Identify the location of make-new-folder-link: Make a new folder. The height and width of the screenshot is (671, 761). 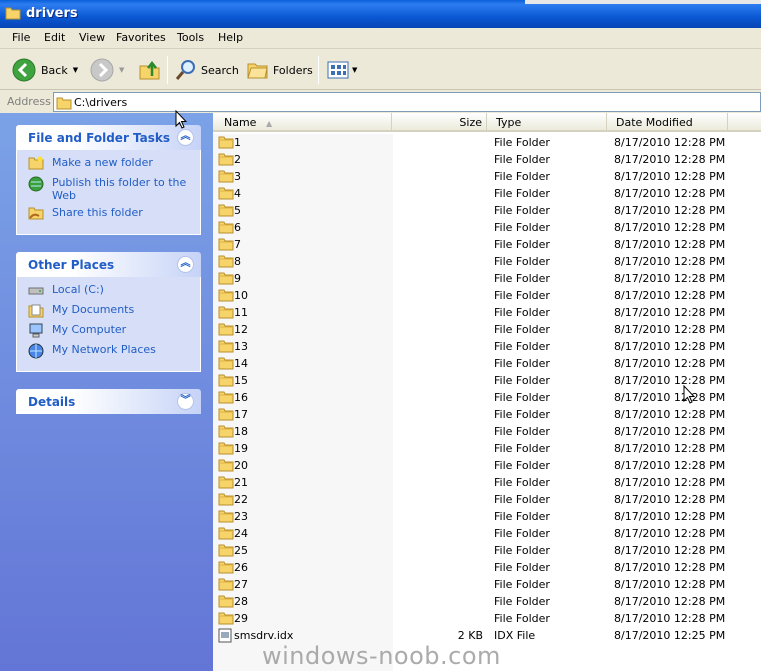
(108, 166).